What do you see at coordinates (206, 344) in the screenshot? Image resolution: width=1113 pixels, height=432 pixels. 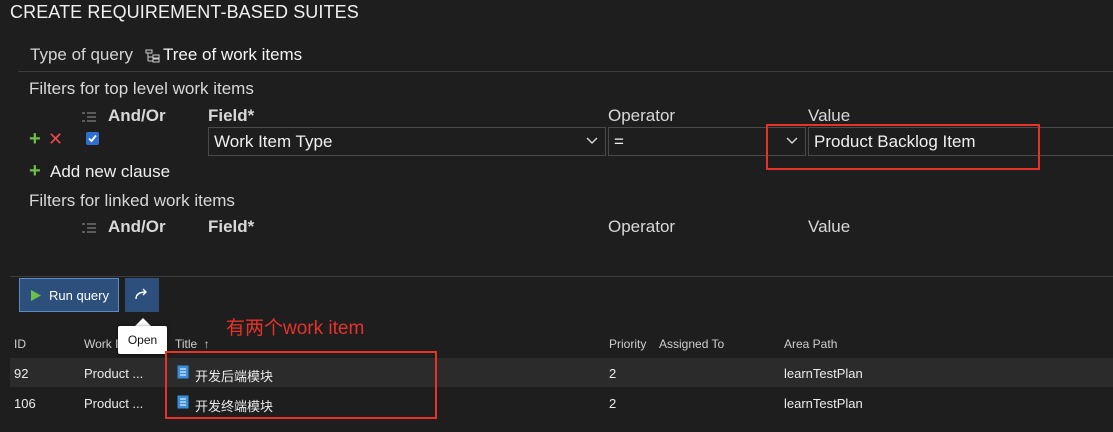 I see `sort-ascending-icon: ↑` at bounding box center [206, 344].